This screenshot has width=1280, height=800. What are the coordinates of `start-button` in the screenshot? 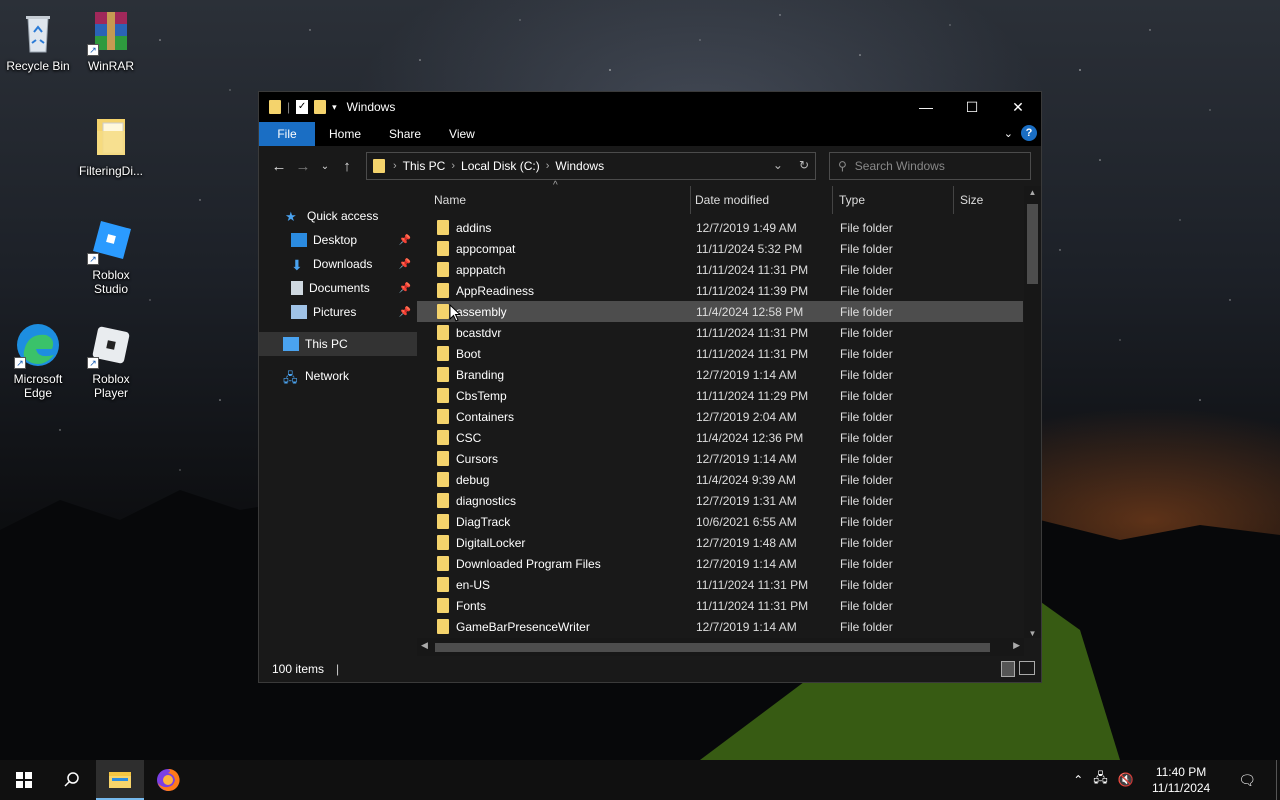 It's located at (24, 780).